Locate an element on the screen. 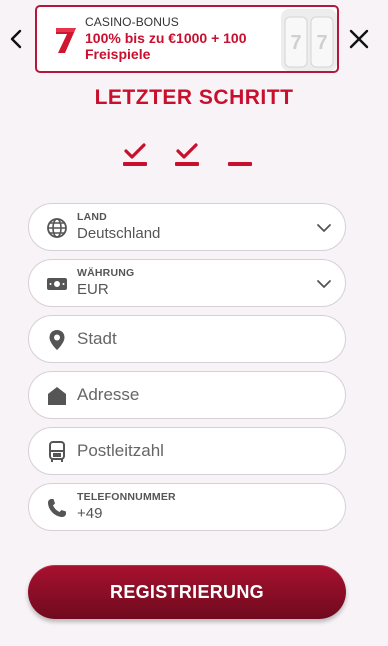 The height and width of the screenshot is (646, 388). address-placeholder: Adresse is located at coordinates (108, 394).